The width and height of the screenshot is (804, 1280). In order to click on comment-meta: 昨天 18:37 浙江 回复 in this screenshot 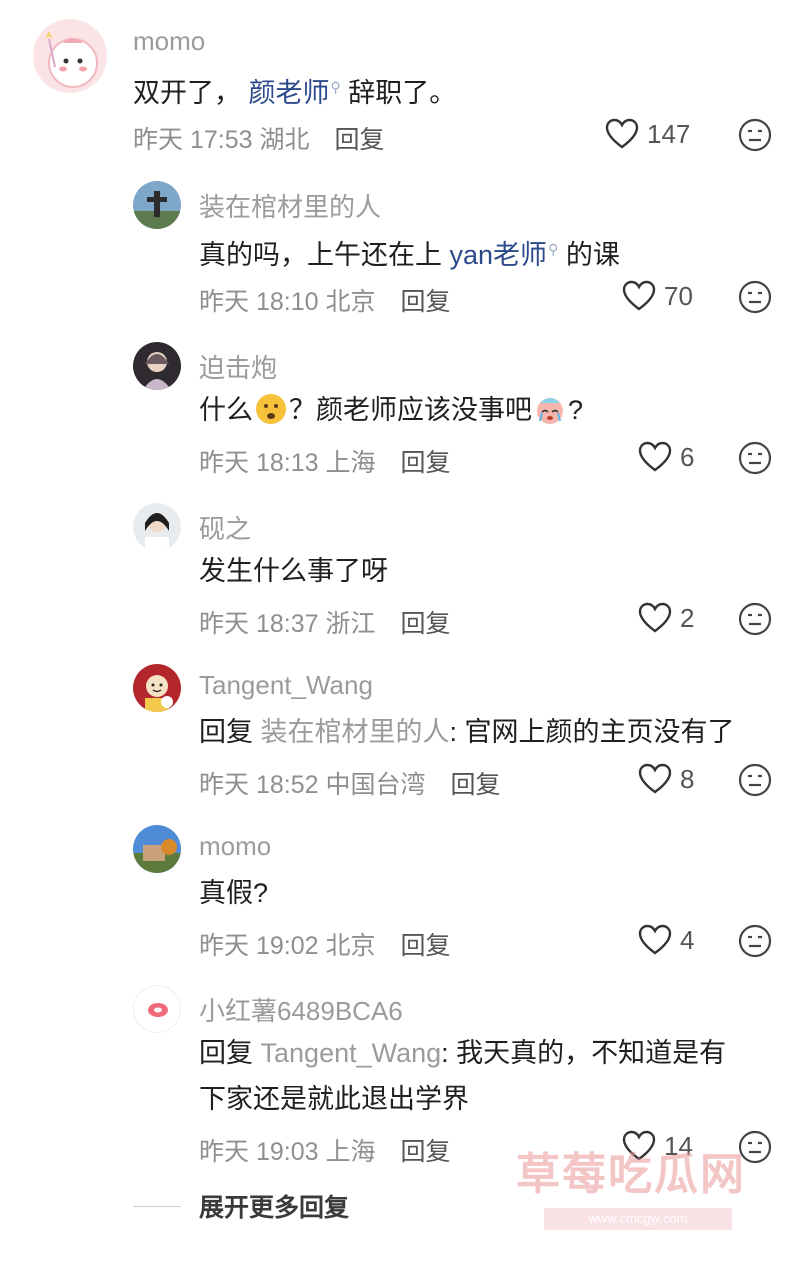, I will do `click(324, 622)`.